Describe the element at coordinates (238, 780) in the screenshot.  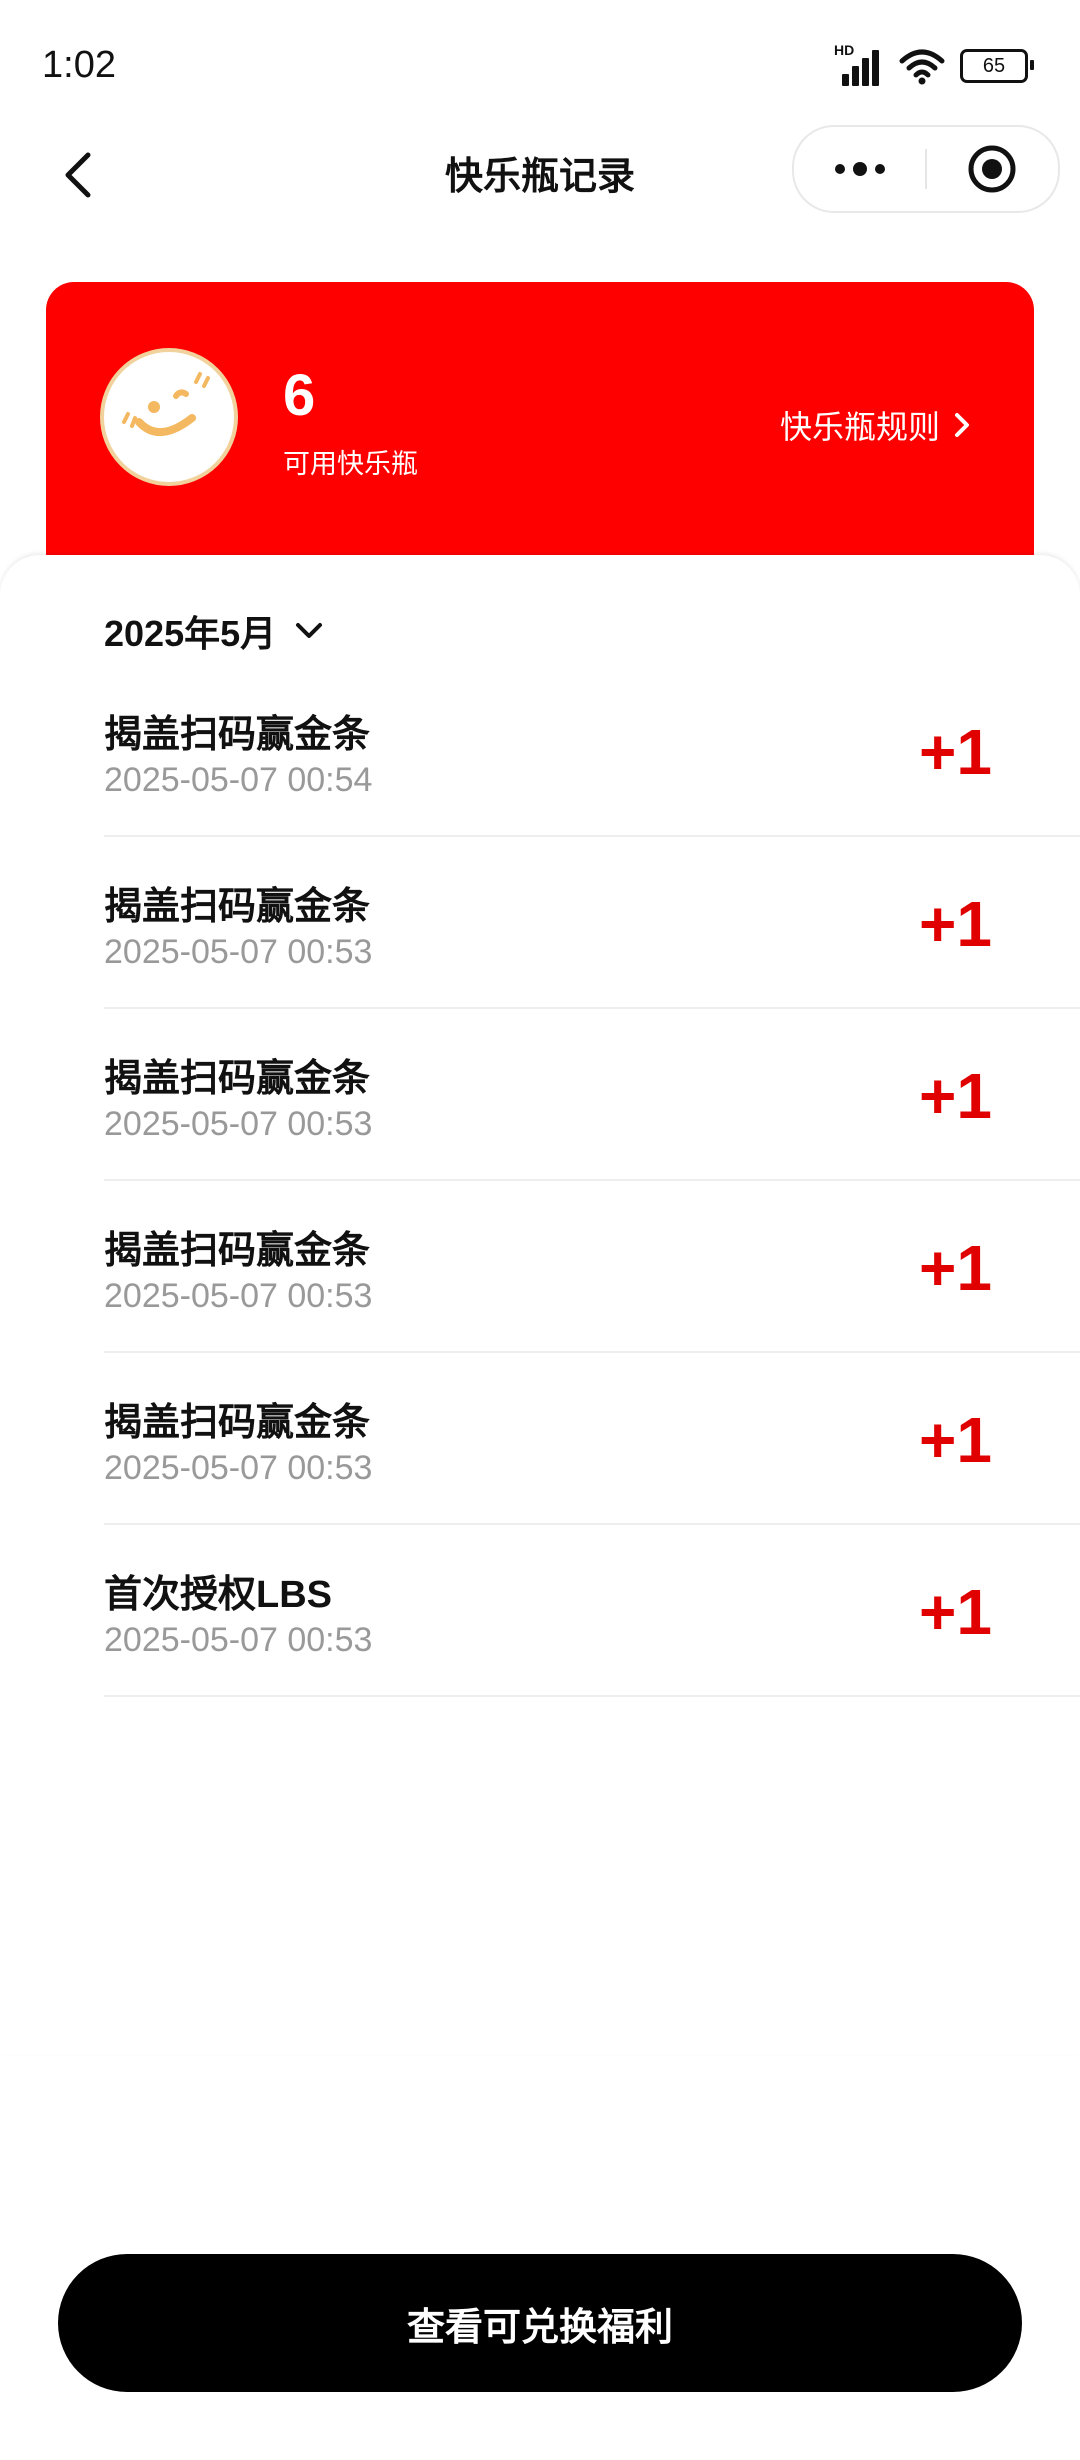
I see `record-time: 2025-05-07 00:54` at that location.